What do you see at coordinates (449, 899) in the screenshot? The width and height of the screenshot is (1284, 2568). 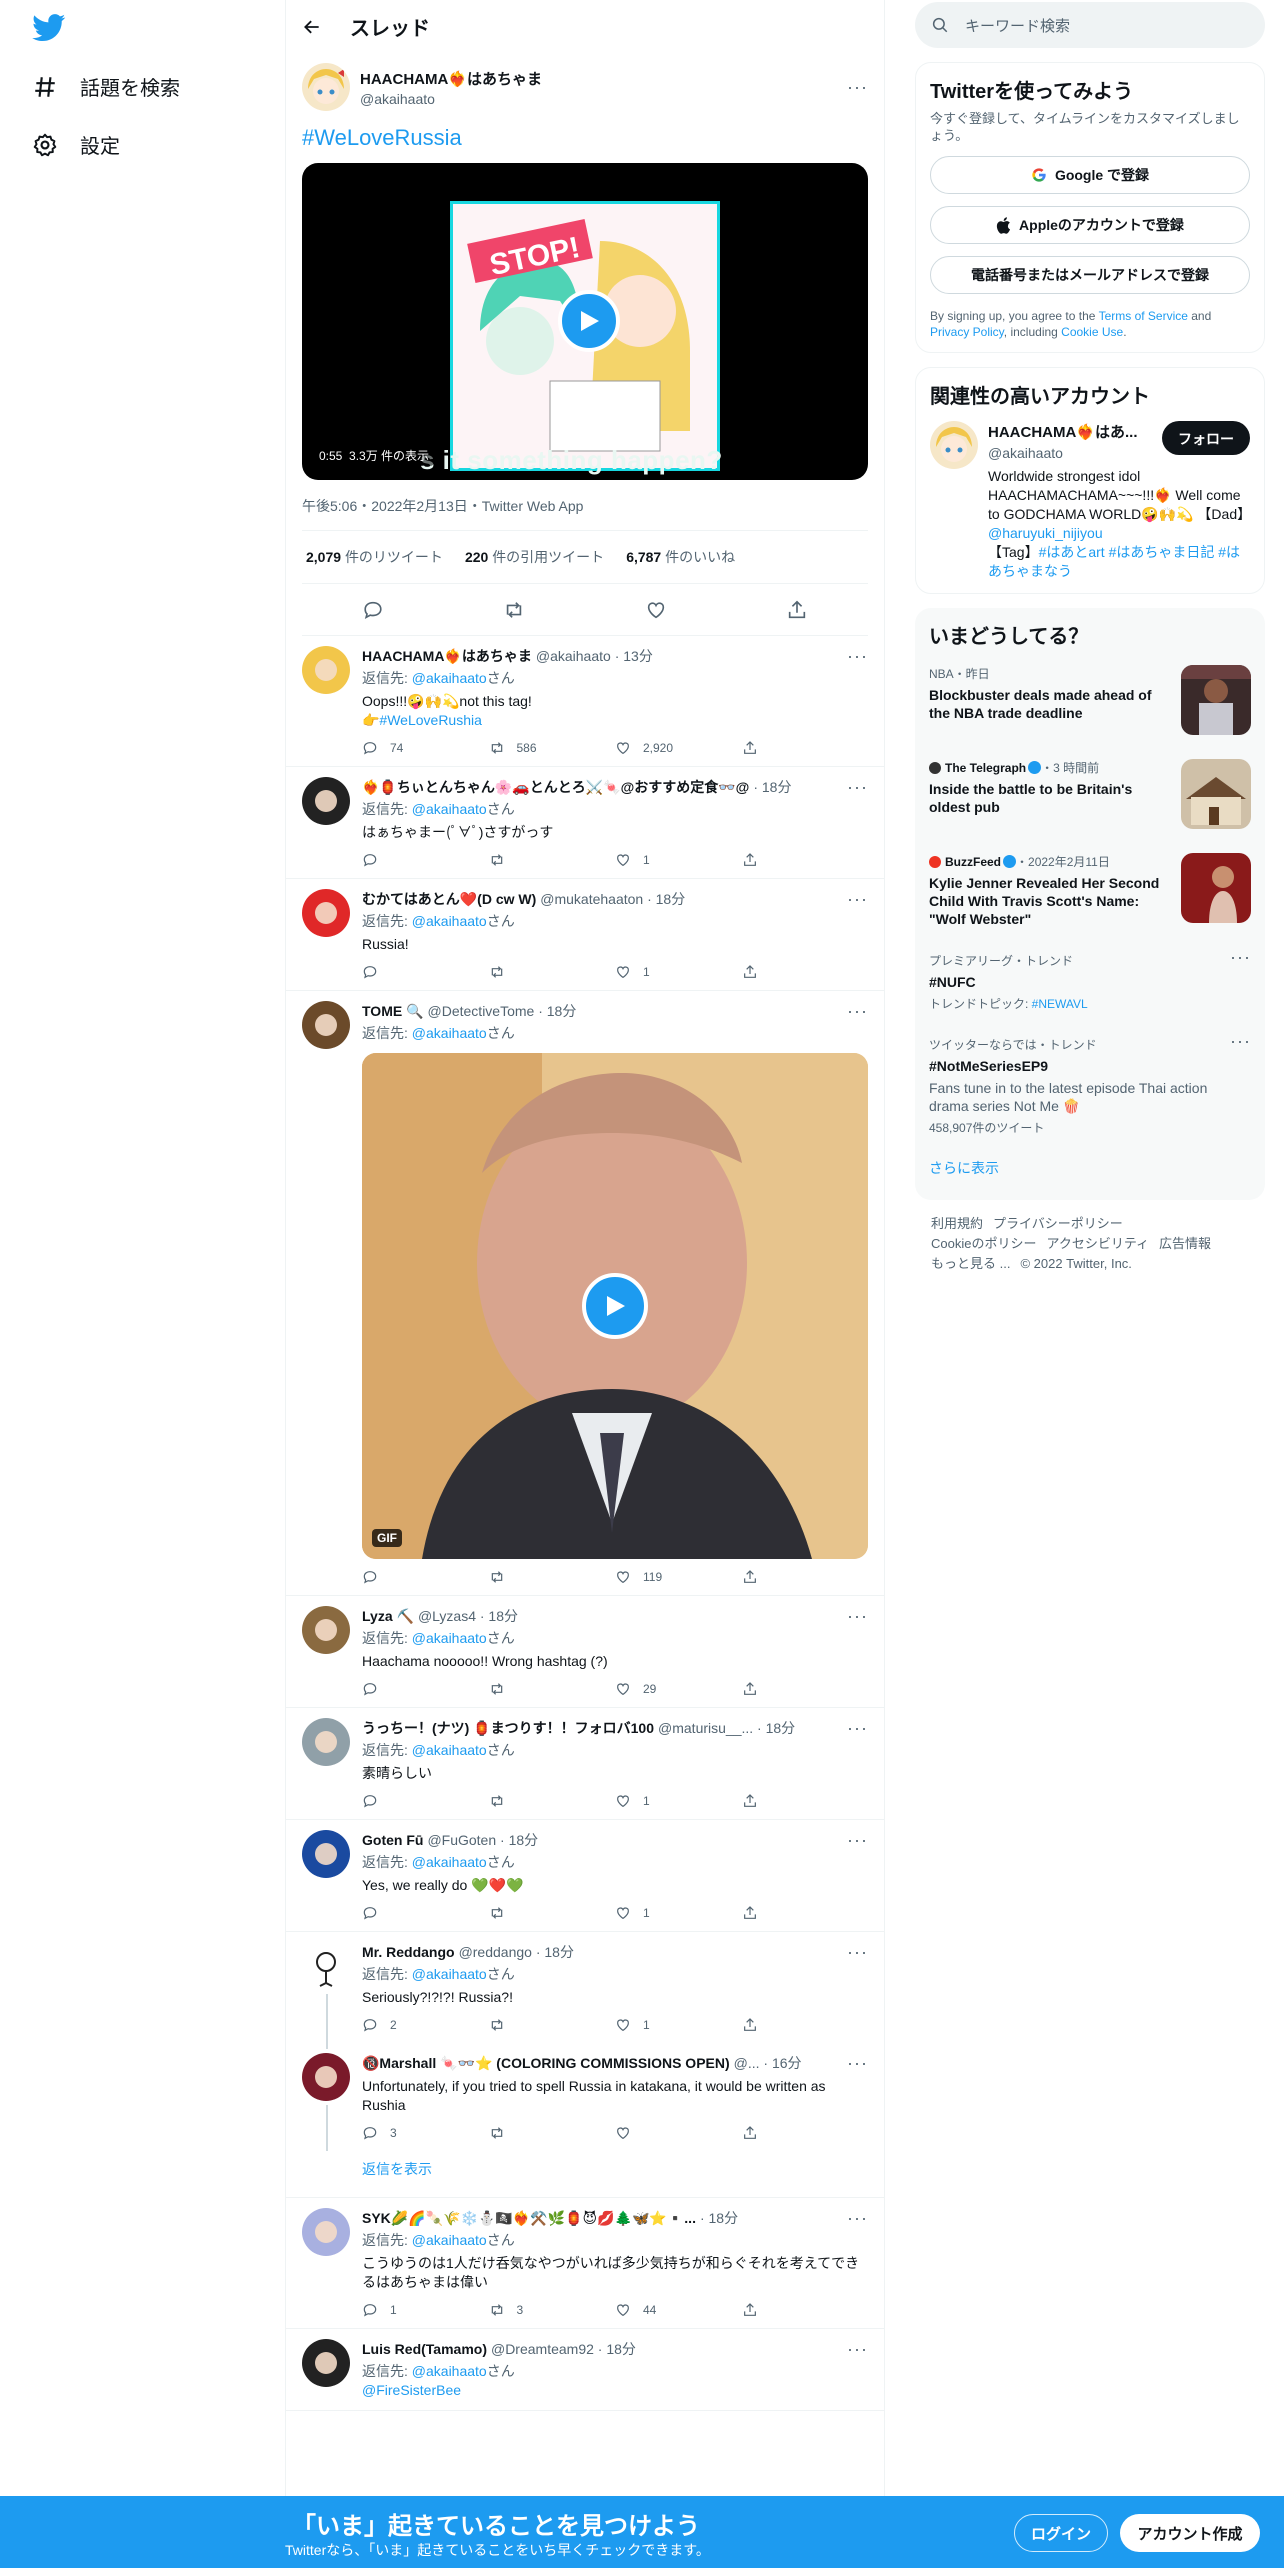 I see `tweet-author-name: むかてはあとん❤️(D cw W)` at bounding box center [449, 899].